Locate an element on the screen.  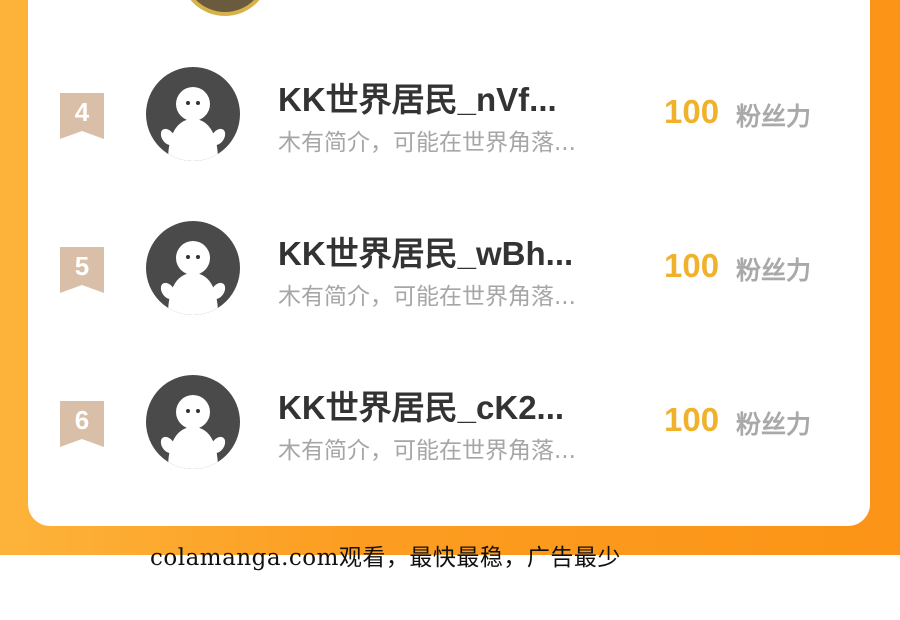
rank-number: 5 is located at coordinates (82, 266).